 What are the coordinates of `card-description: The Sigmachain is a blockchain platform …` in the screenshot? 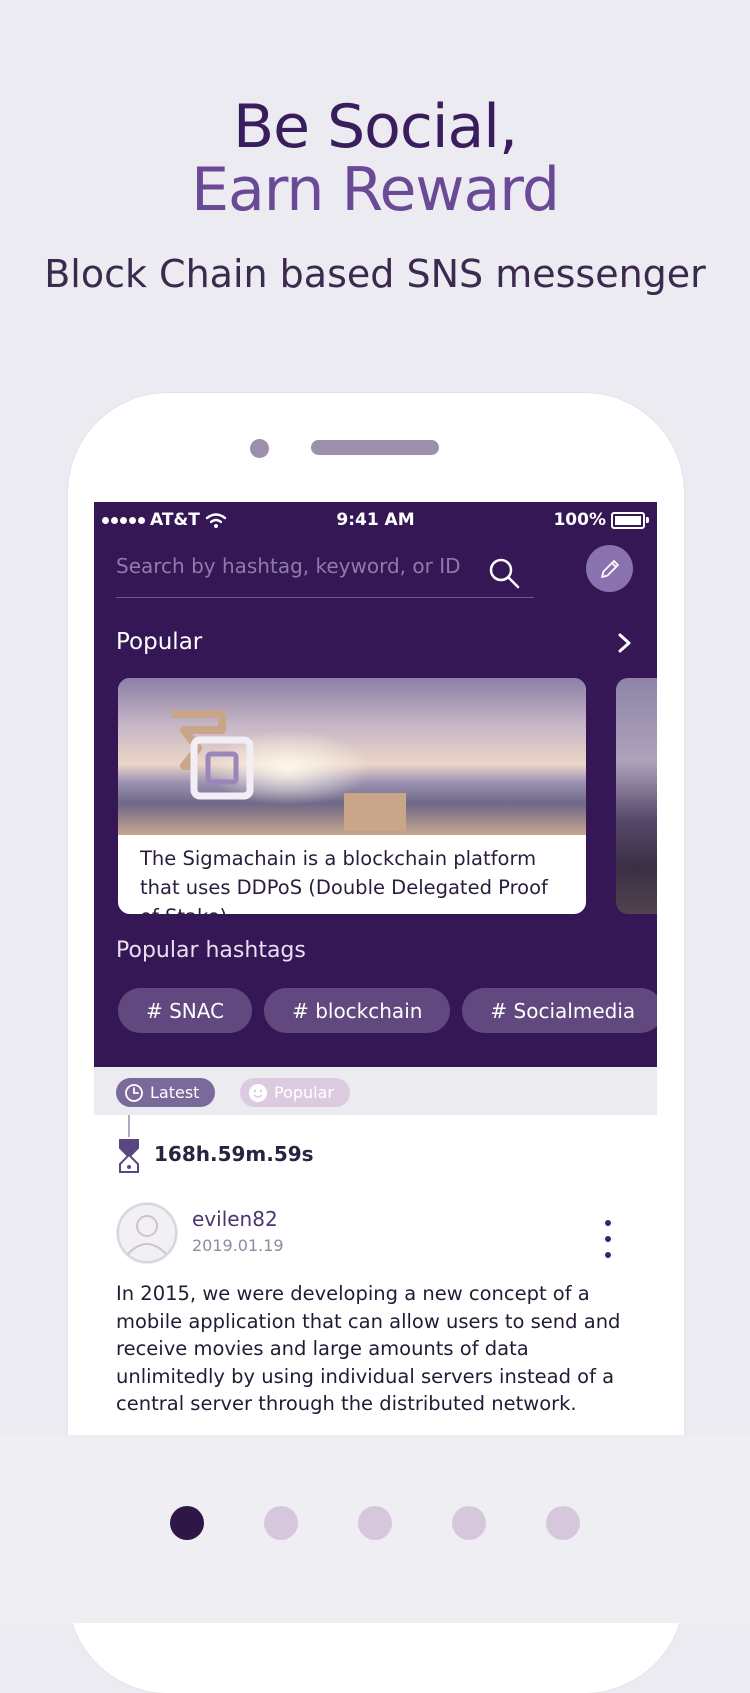 It's located at (344, 880).